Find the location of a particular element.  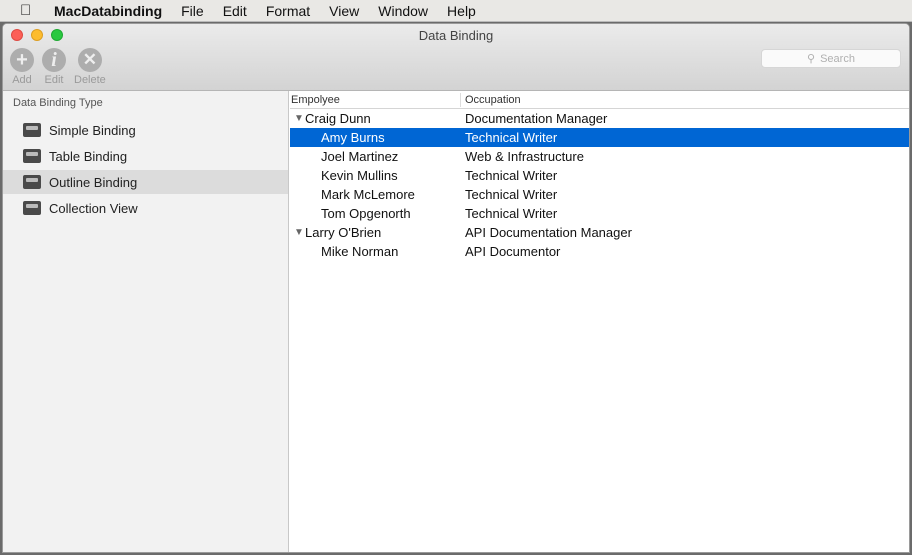

delete-button: ✕ Delete is located at coordinates (90, 67).